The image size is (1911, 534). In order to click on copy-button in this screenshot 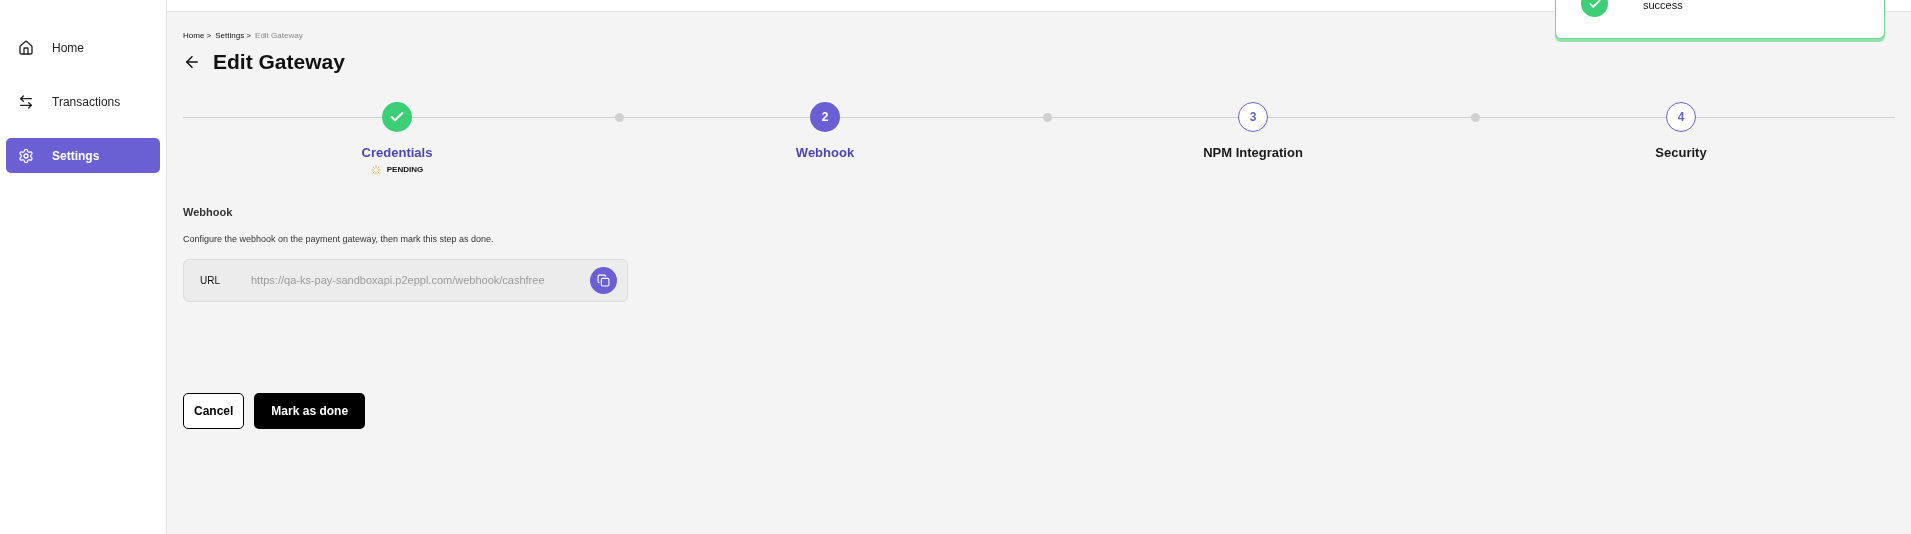, I will do `click(603, 280)`.